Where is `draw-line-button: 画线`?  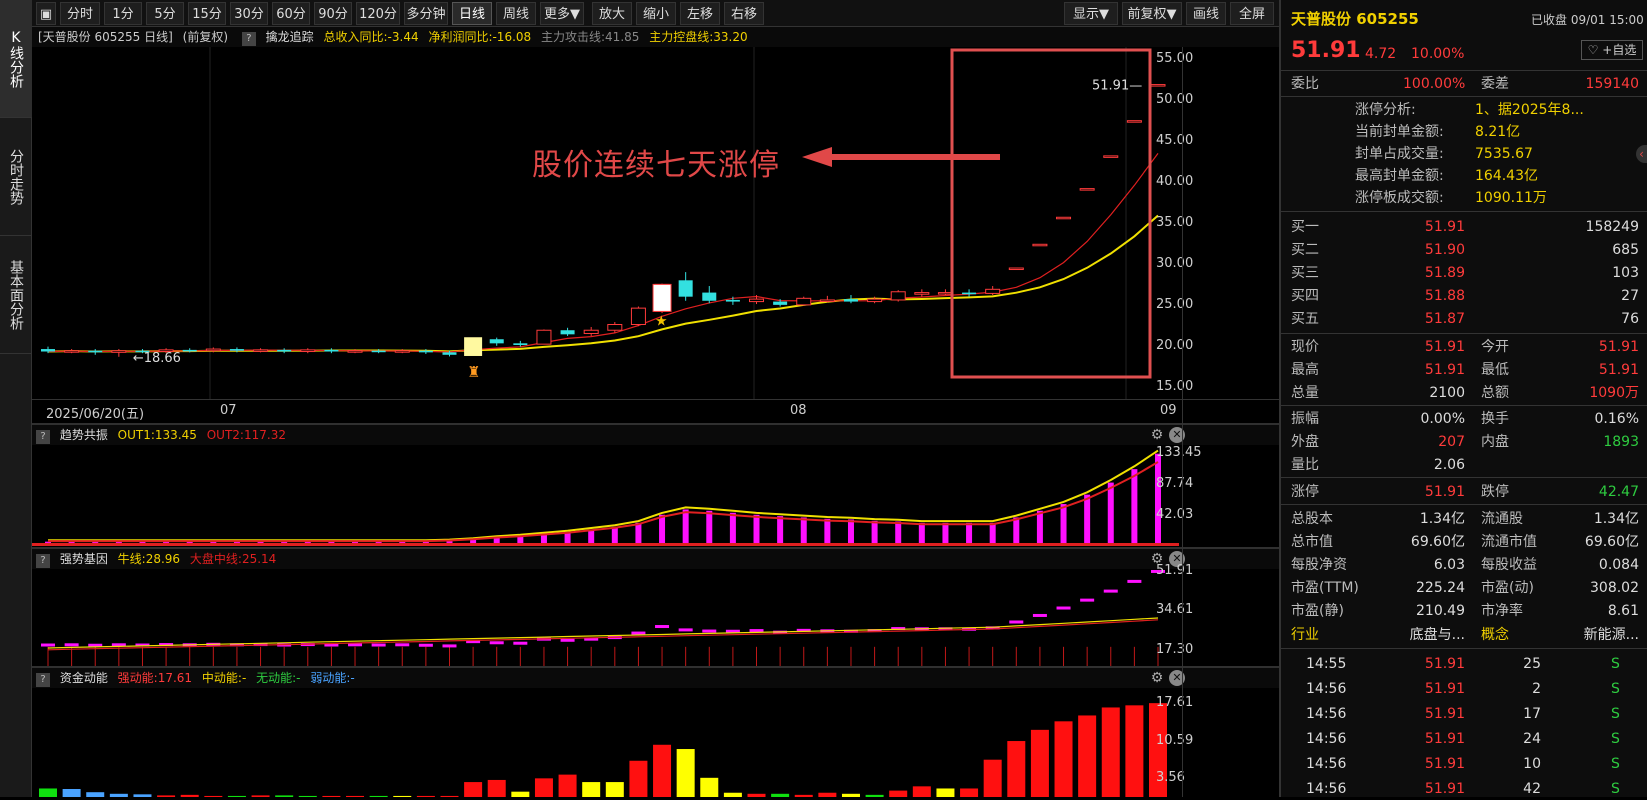
draw-line-button: 画线 is located at coordinates (1206, 13).